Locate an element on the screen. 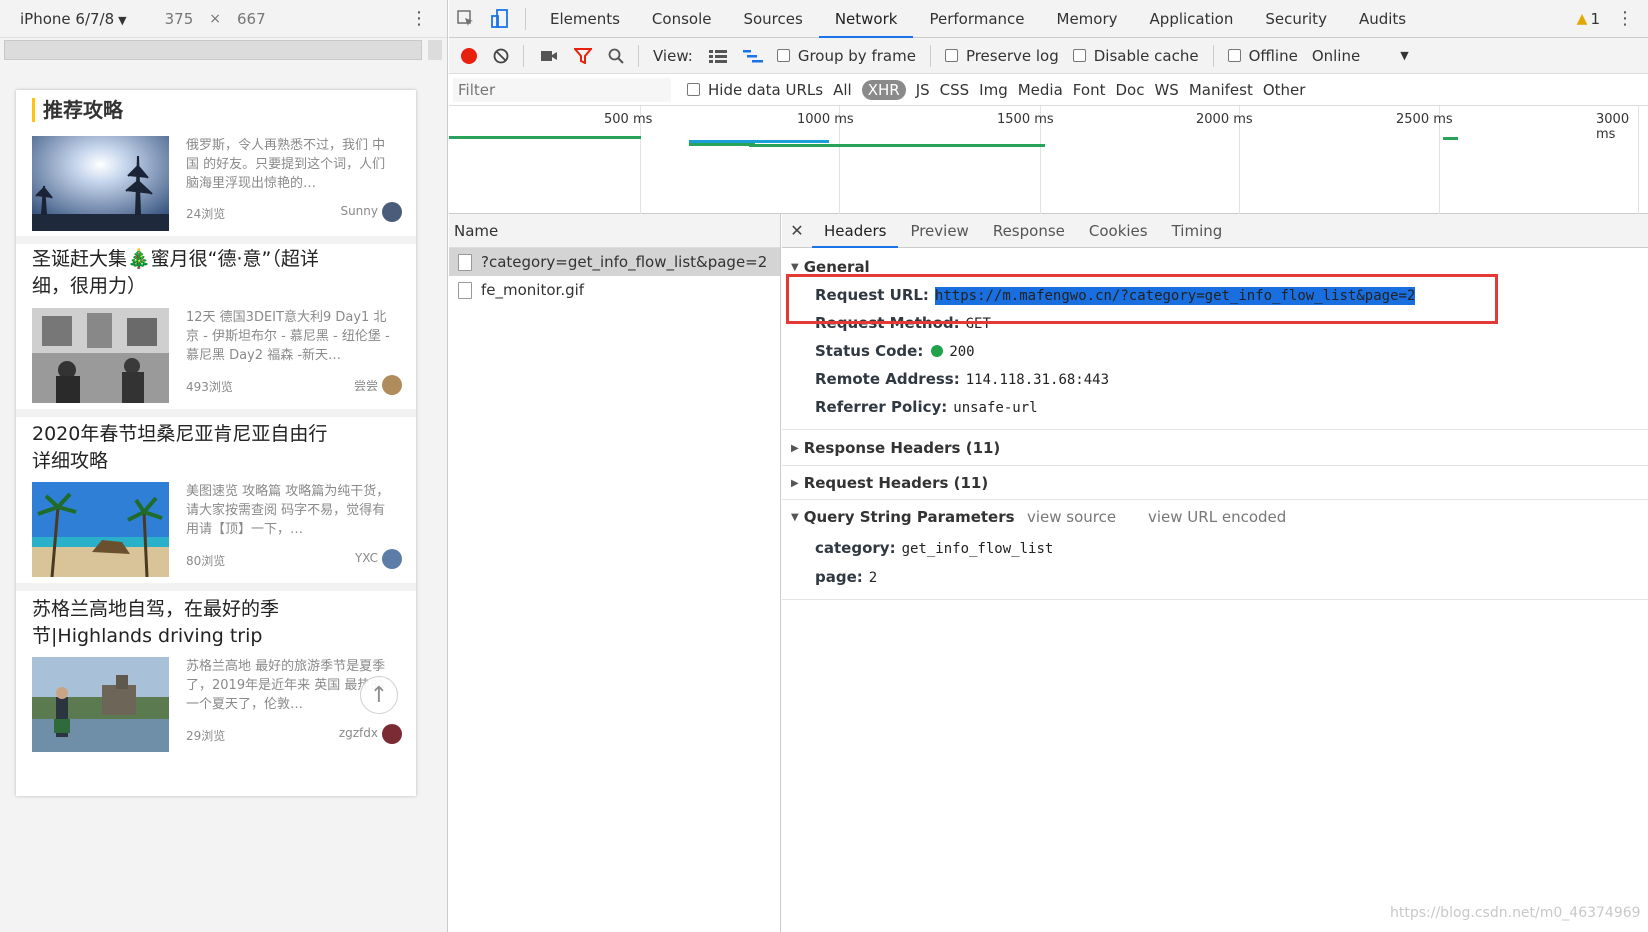 This screenshot has height=932, width=1648. tab-timing: Timing is located at coordinates (1197, 231).